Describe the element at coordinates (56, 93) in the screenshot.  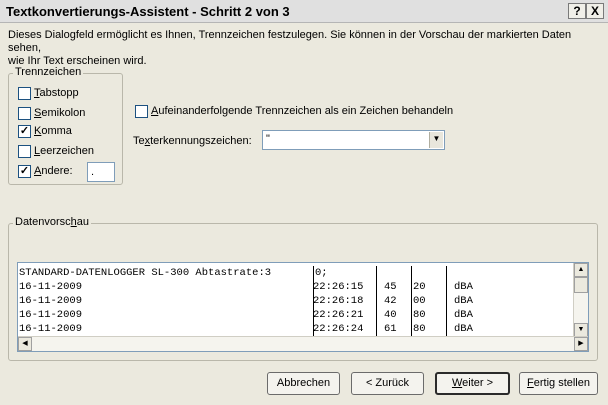
I see `tab-label: Tabstopp` at that location.